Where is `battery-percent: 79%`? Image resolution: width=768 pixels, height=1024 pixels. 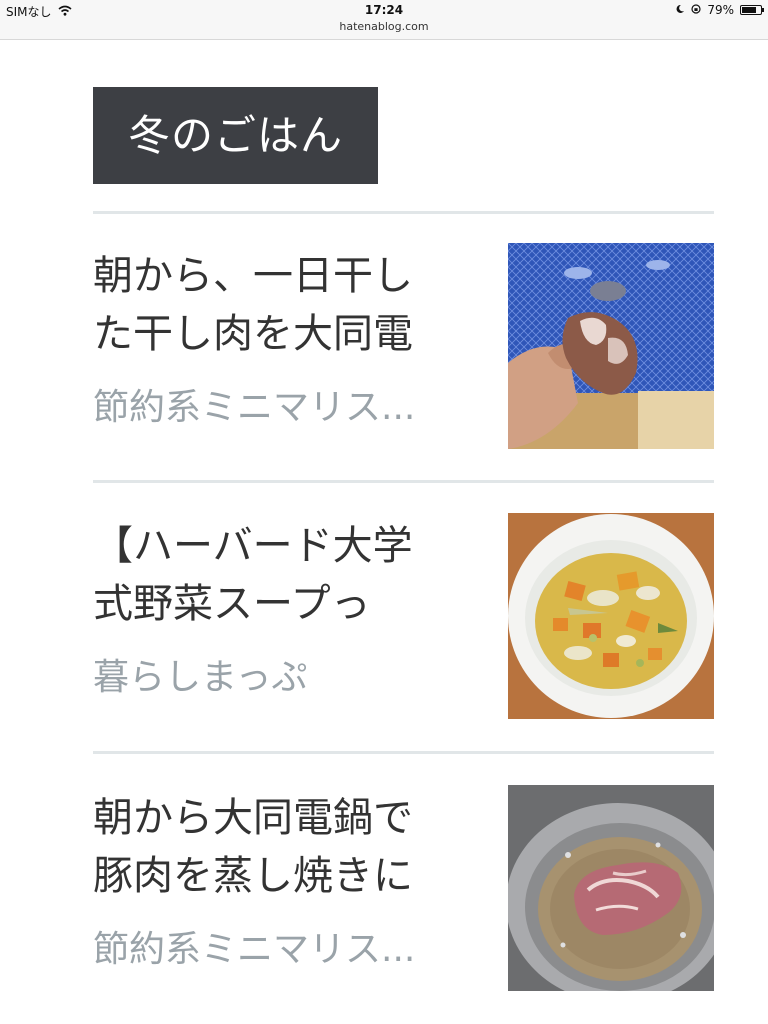 battery-percent: 79% is located at coordinates (720, 10).